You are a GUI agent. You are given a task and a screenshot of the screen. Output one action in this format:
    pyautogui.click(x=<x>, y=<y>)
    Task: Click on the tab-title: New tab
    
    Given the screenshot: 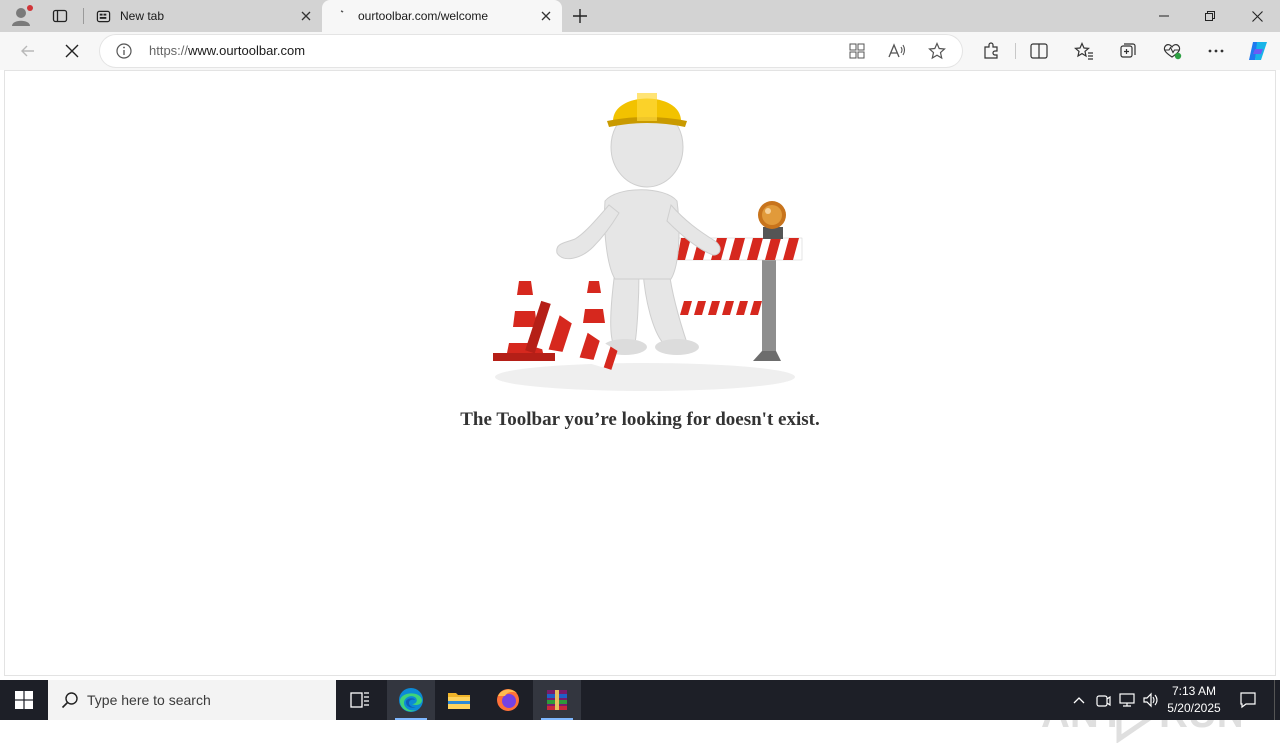 What is the action you would take?
    pyautogui.click(x=142, y=16)
    